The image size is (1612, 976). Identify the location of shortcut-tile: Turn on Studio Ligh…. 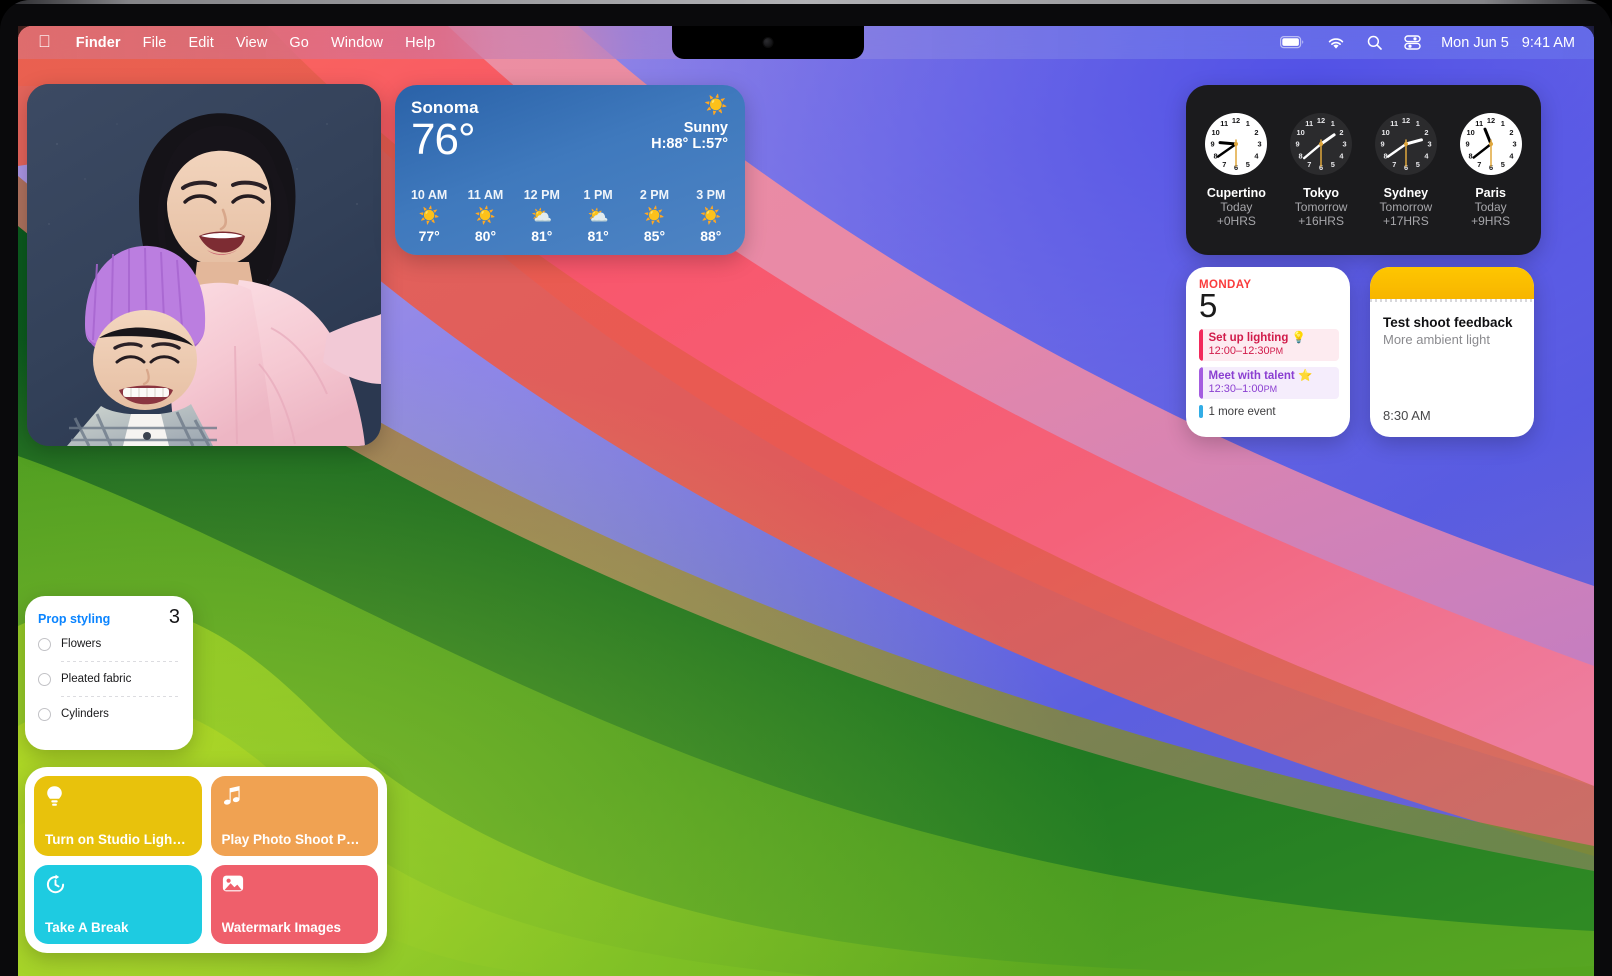
(118, 816).